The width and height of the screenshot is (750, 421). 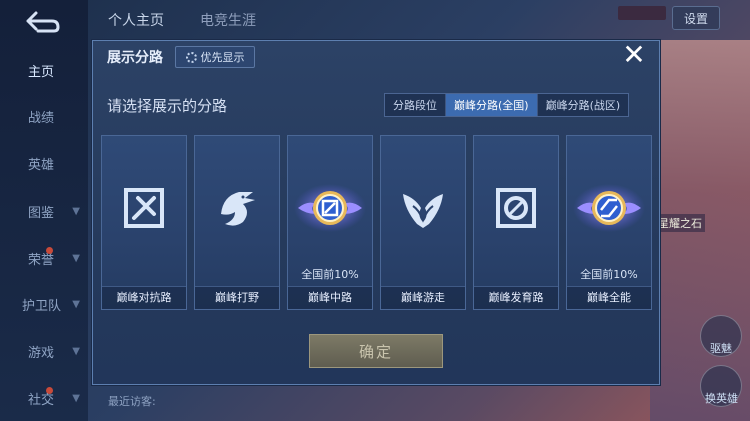 I want to click on sidebar: 主页 战绩 英雄 图鉴 ▼ 荣誉 ▼ 护卫队 ▼ 游戏 ▼ 社交 ▼, so click(x=44, y=210).